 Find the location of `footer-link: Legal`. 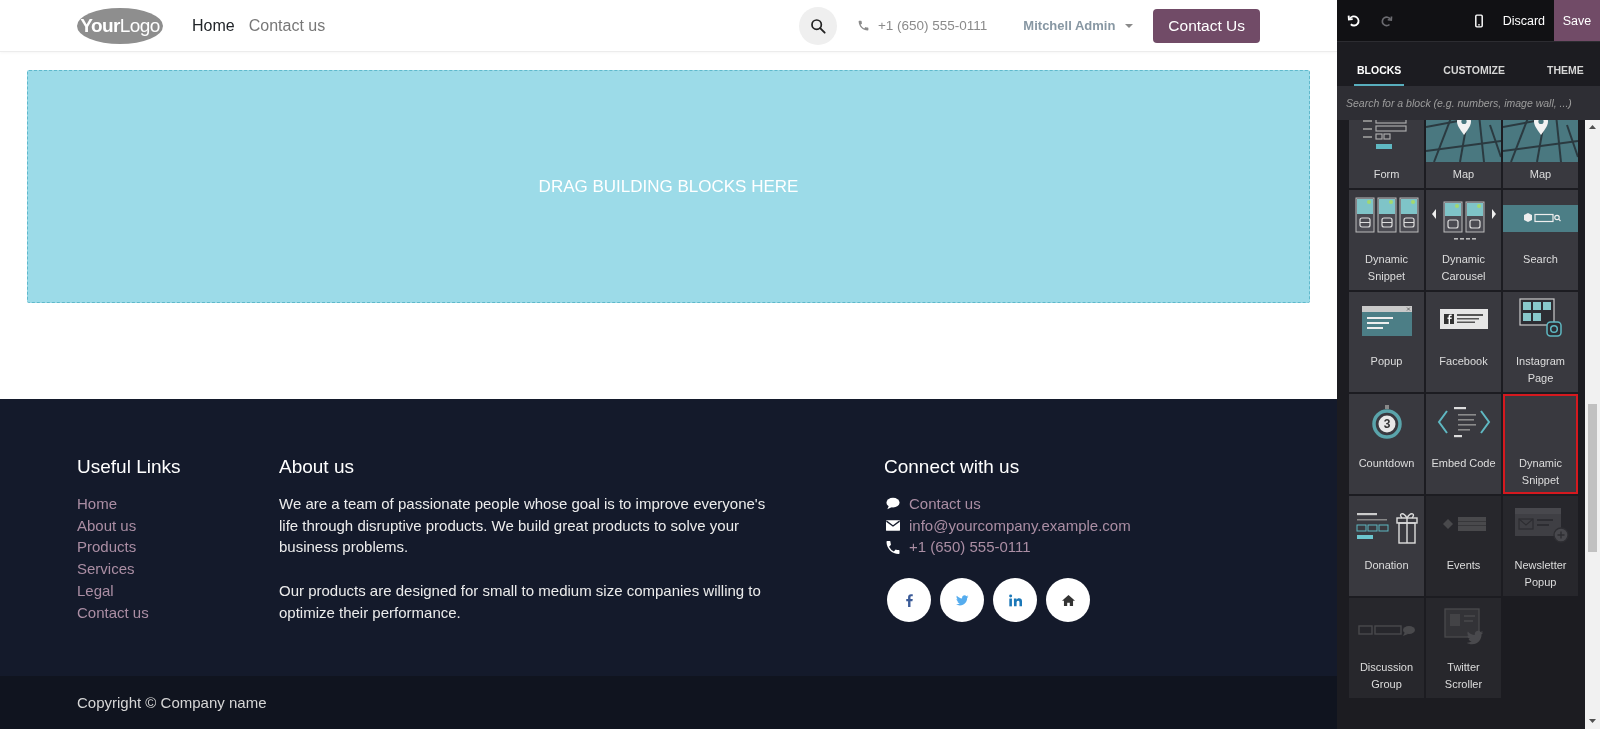

footer-link: Legal is located at coordinates (95, 590).